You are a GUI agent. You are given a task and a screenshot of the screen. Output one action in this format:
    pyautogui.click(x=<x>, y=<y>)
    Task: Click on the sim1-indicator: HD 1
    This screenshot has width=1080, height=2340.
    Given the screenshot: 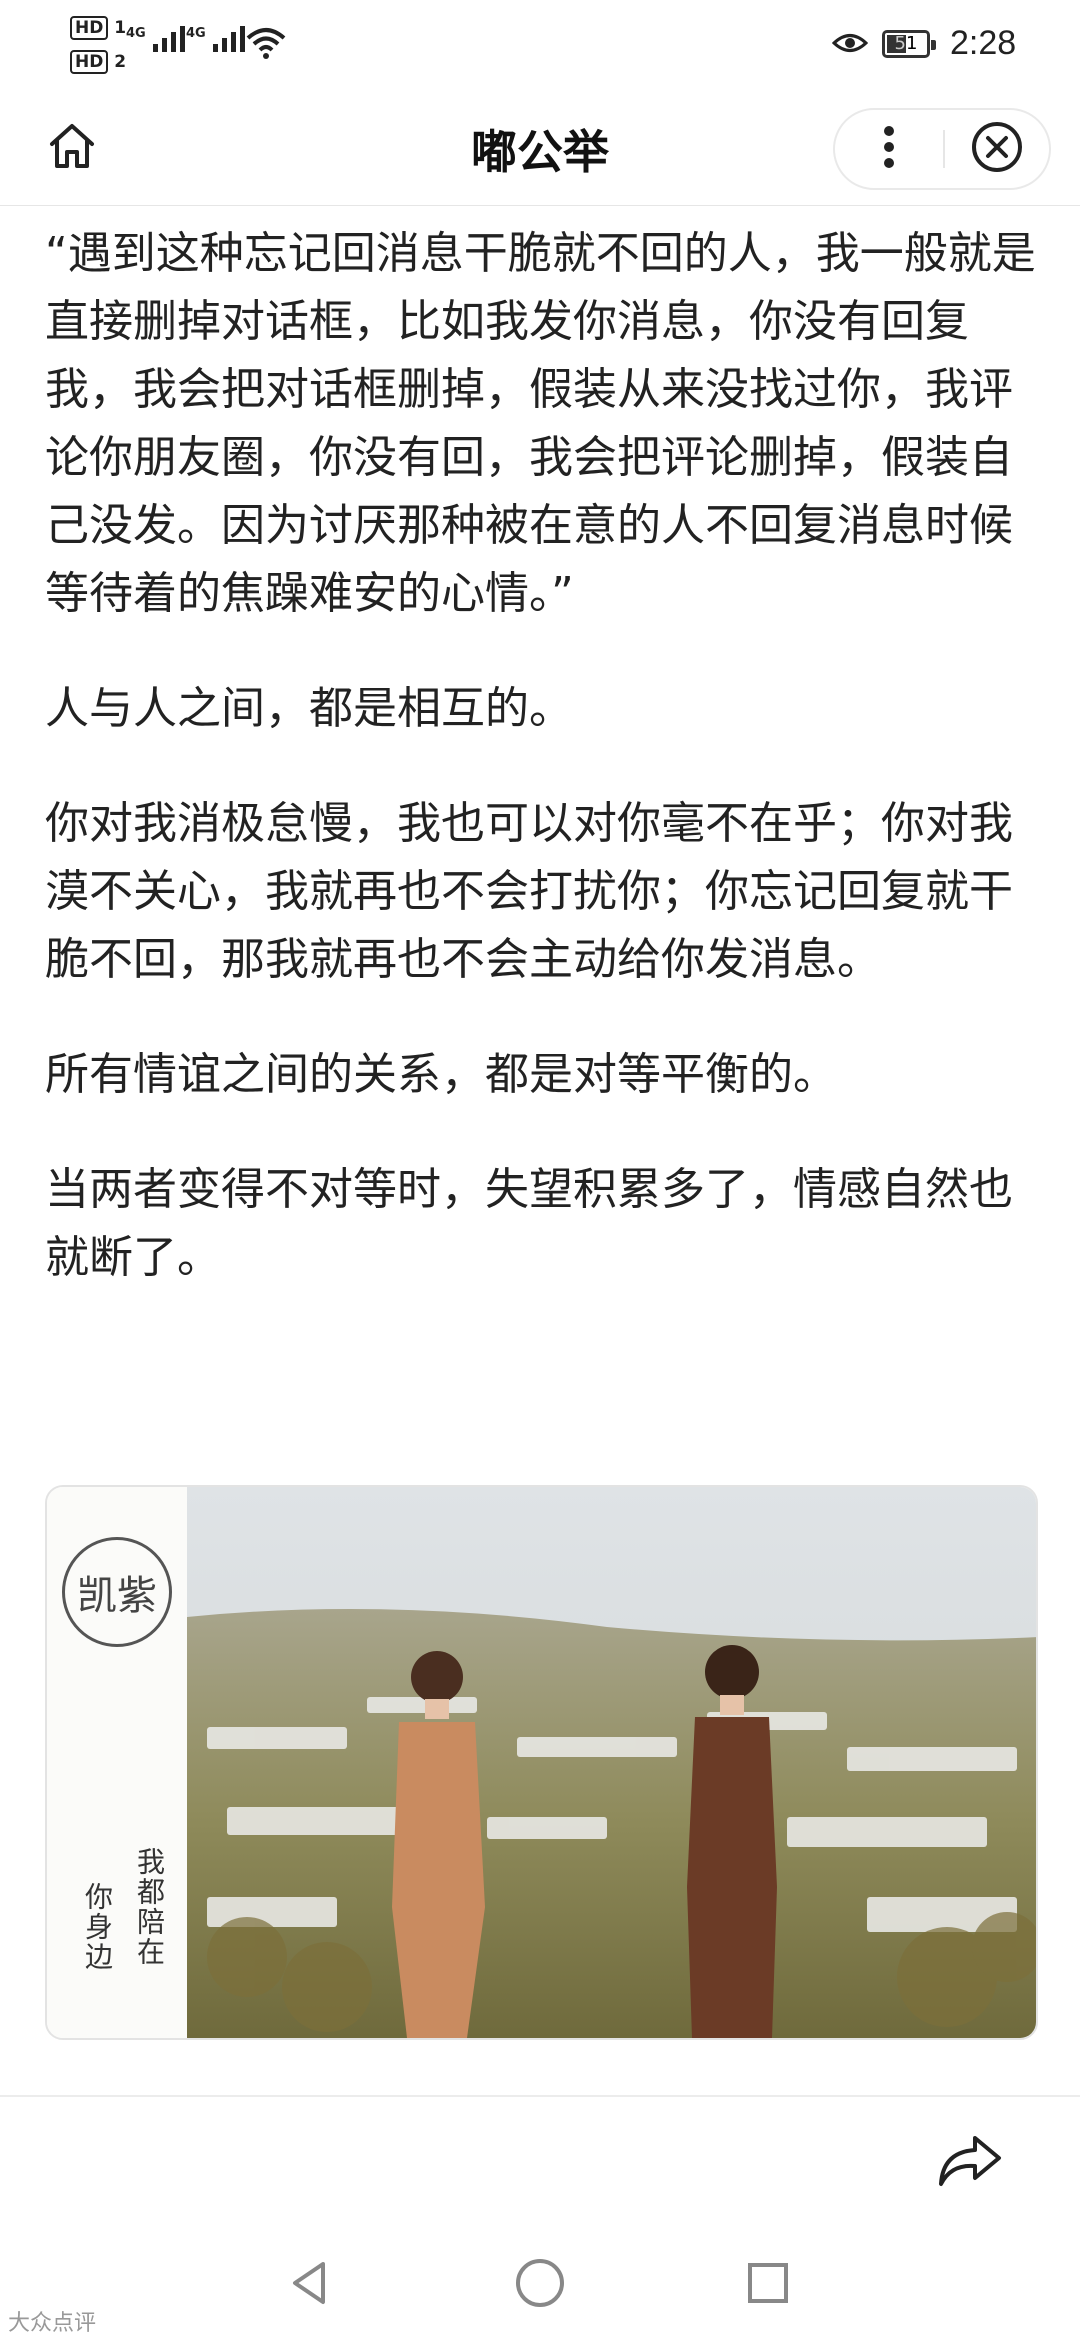 What is the action you would take?
    pyautogui.click(x=98, y=28)
    